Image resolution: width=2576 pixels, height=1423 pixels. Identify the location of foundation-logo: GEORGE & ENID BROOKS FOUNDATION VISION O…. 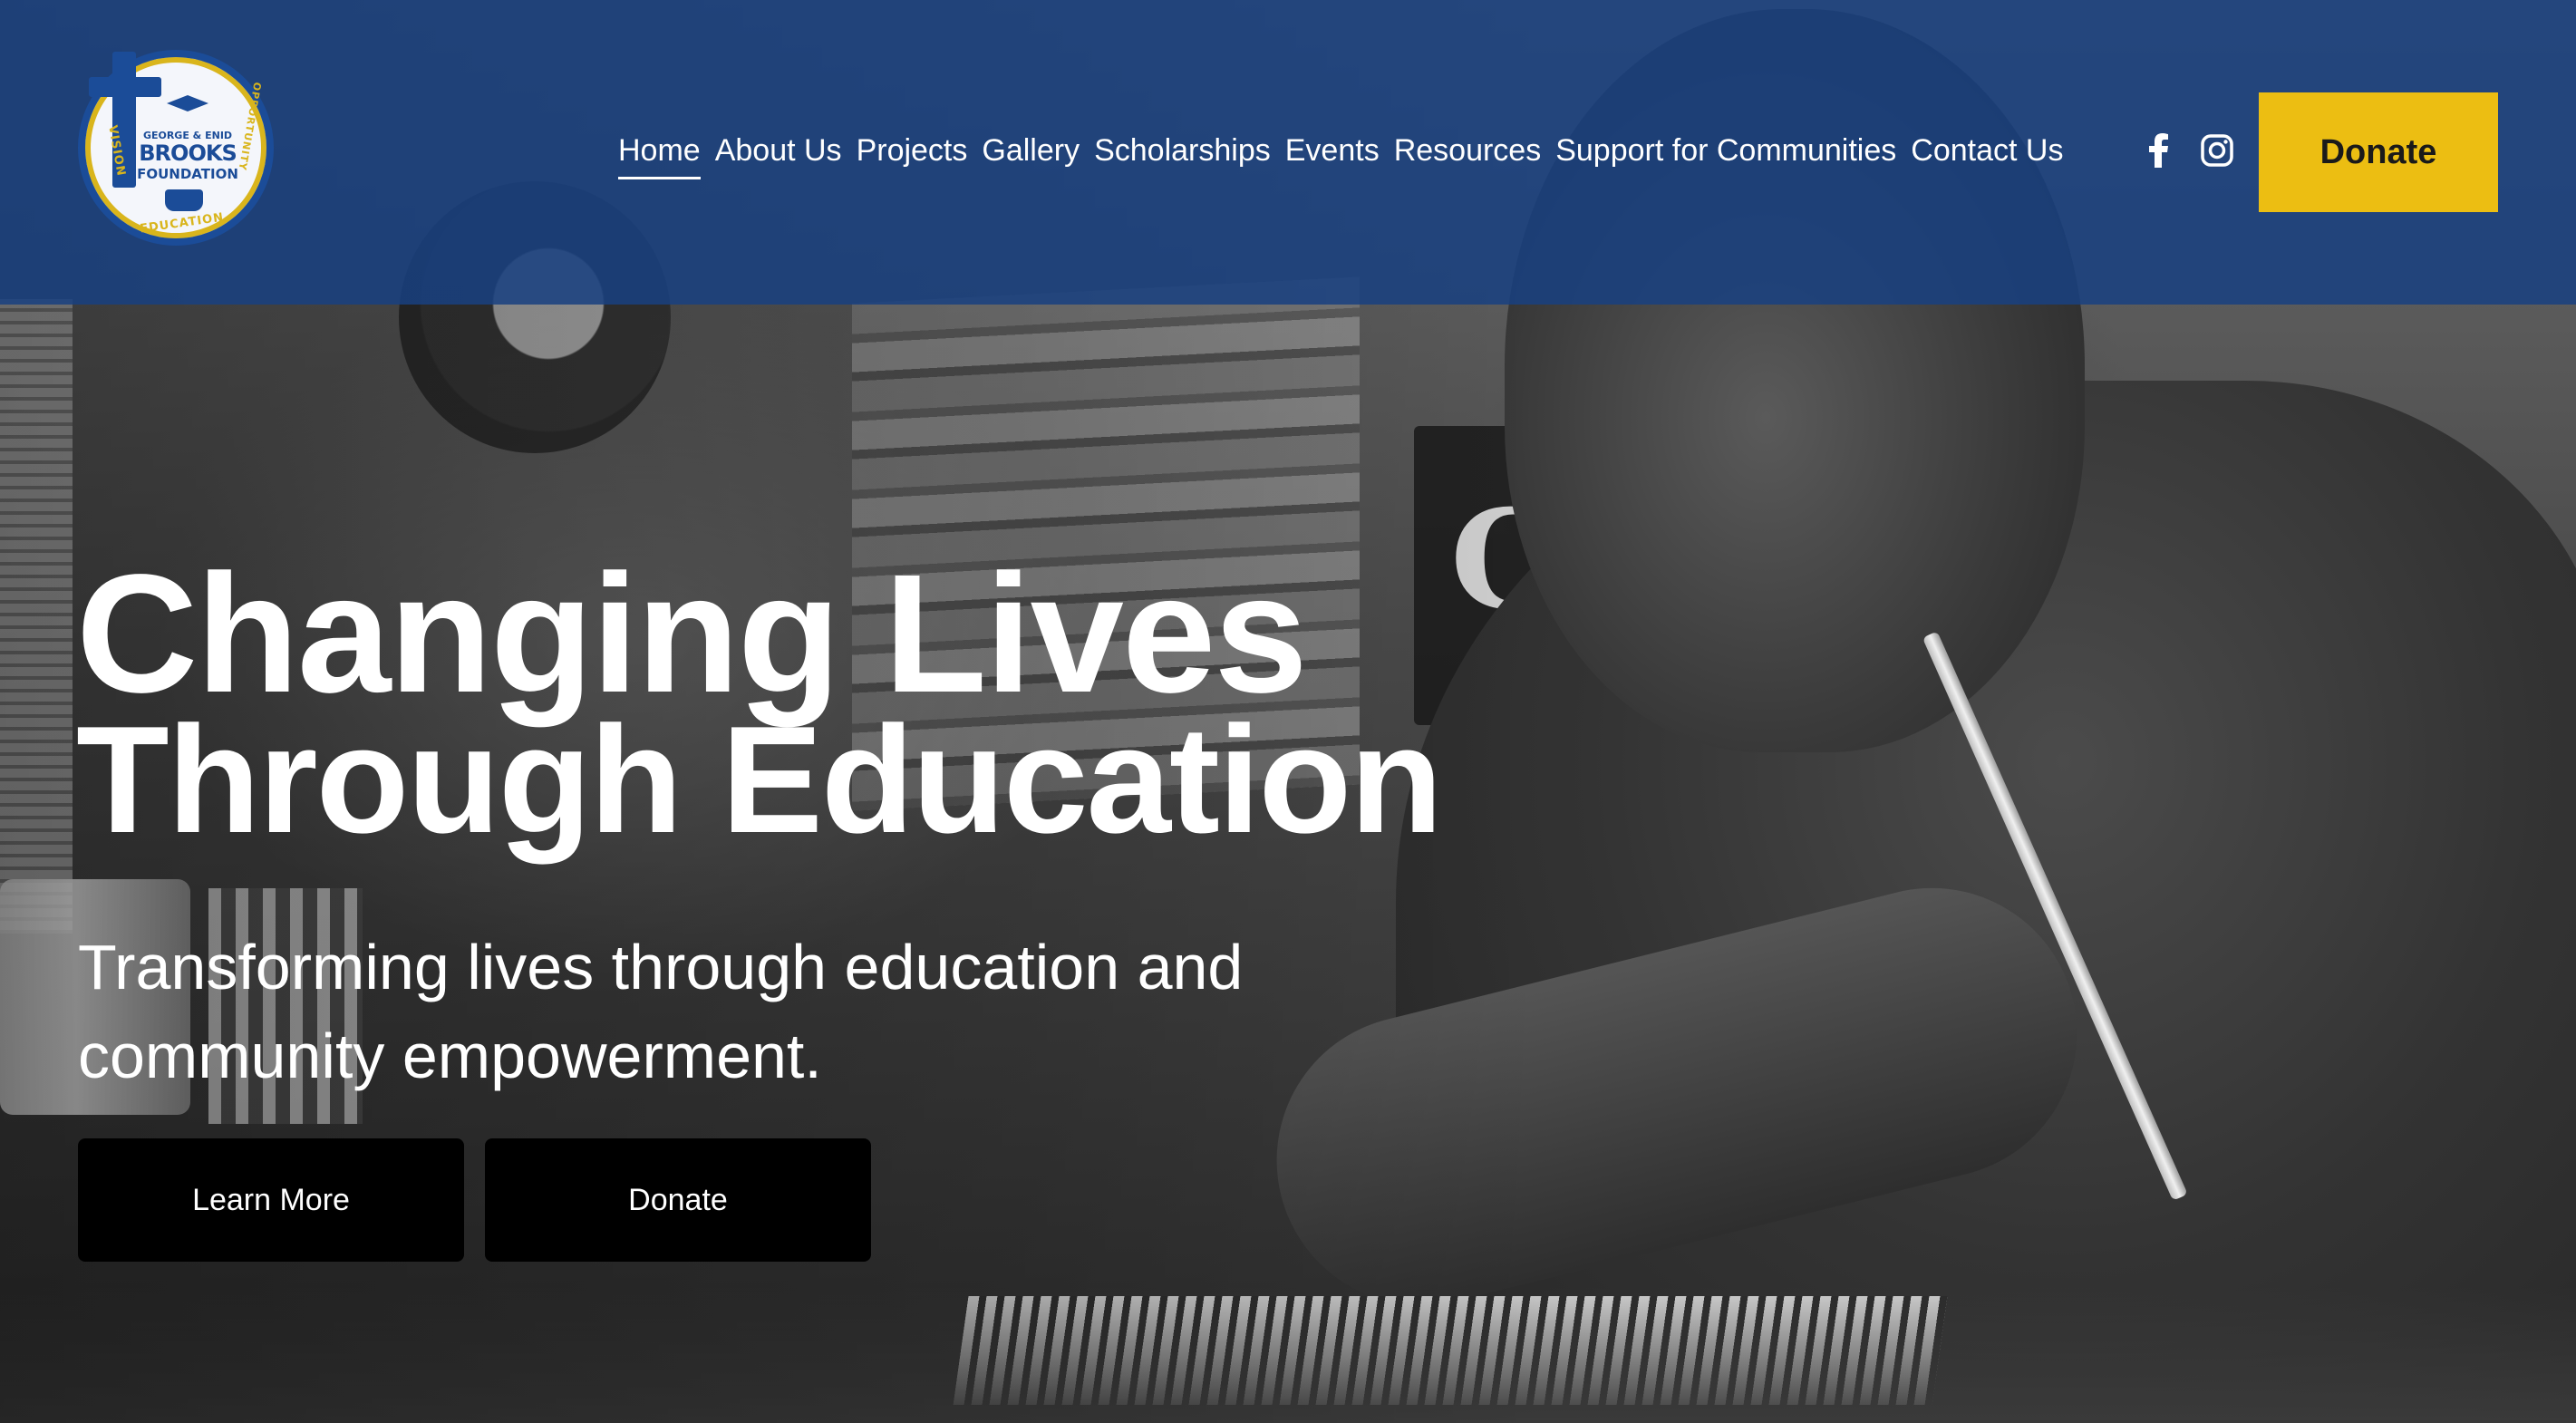
(176, 148).